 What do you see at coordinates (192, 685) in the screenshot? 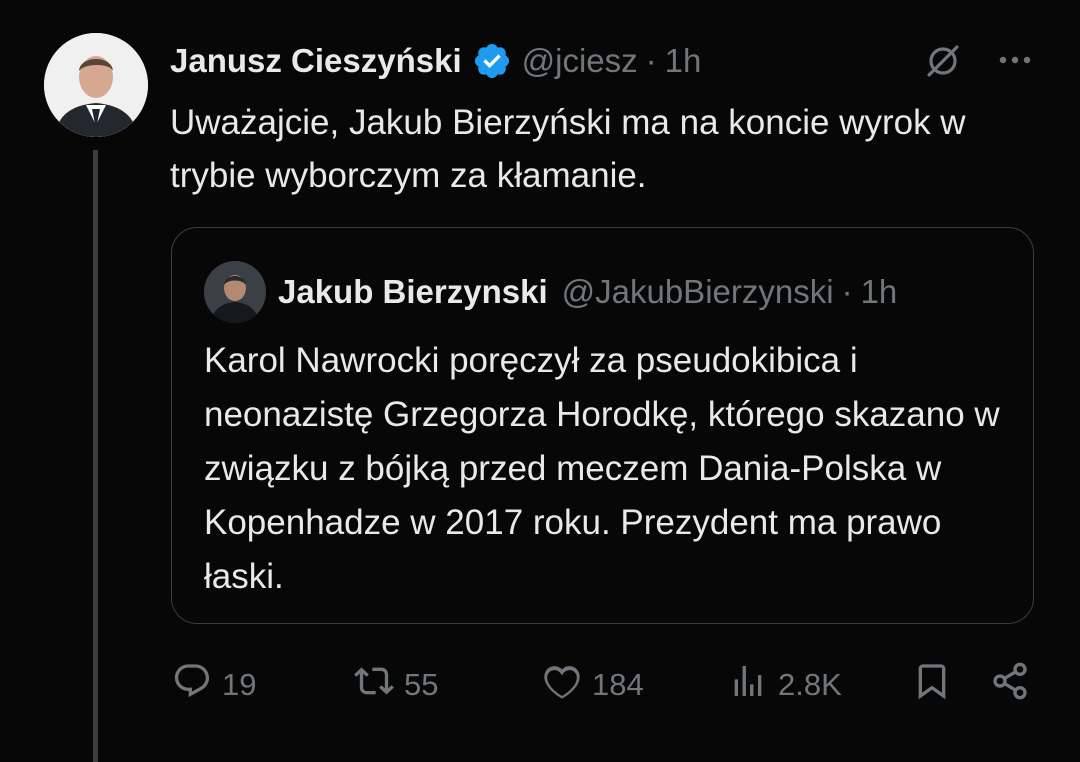
I see `reply-icon` at bounding box center [192, 685].